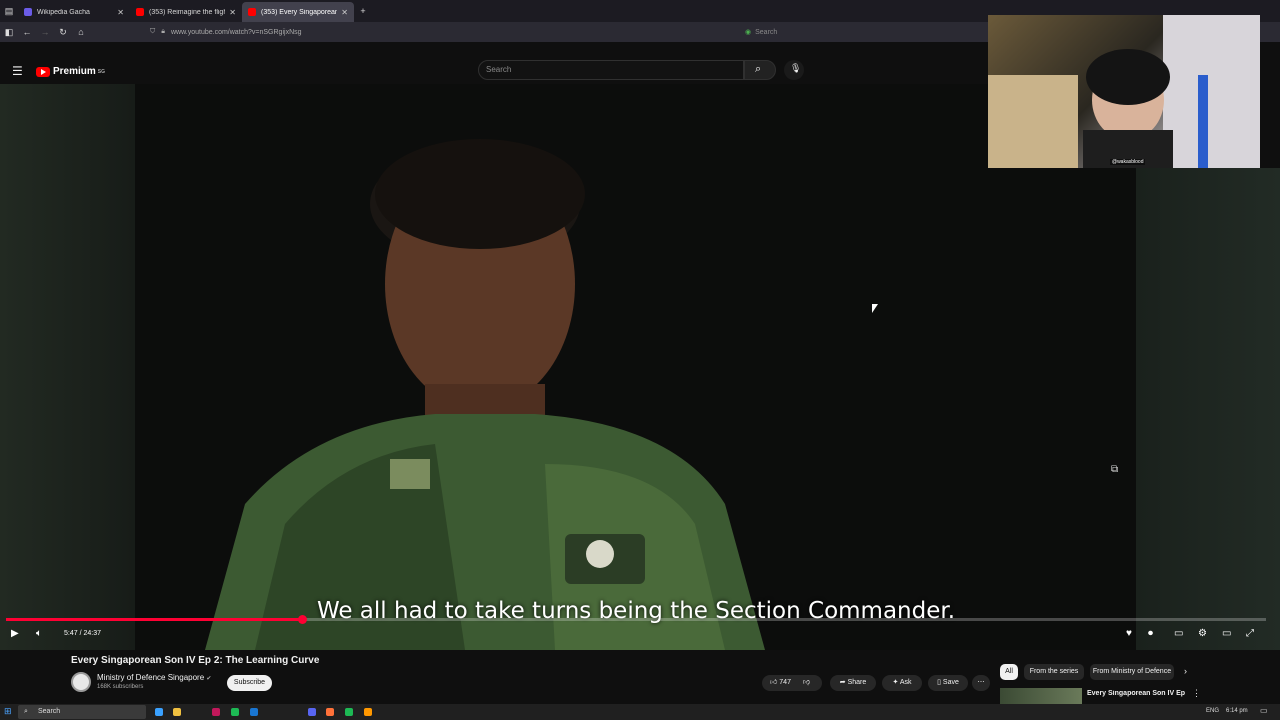 The width and height of the screenshot is (1280, 720). Describe the element at coordinates (806, 682) in the screenshot. I see `dislike-icon: 👎︎` at that location.